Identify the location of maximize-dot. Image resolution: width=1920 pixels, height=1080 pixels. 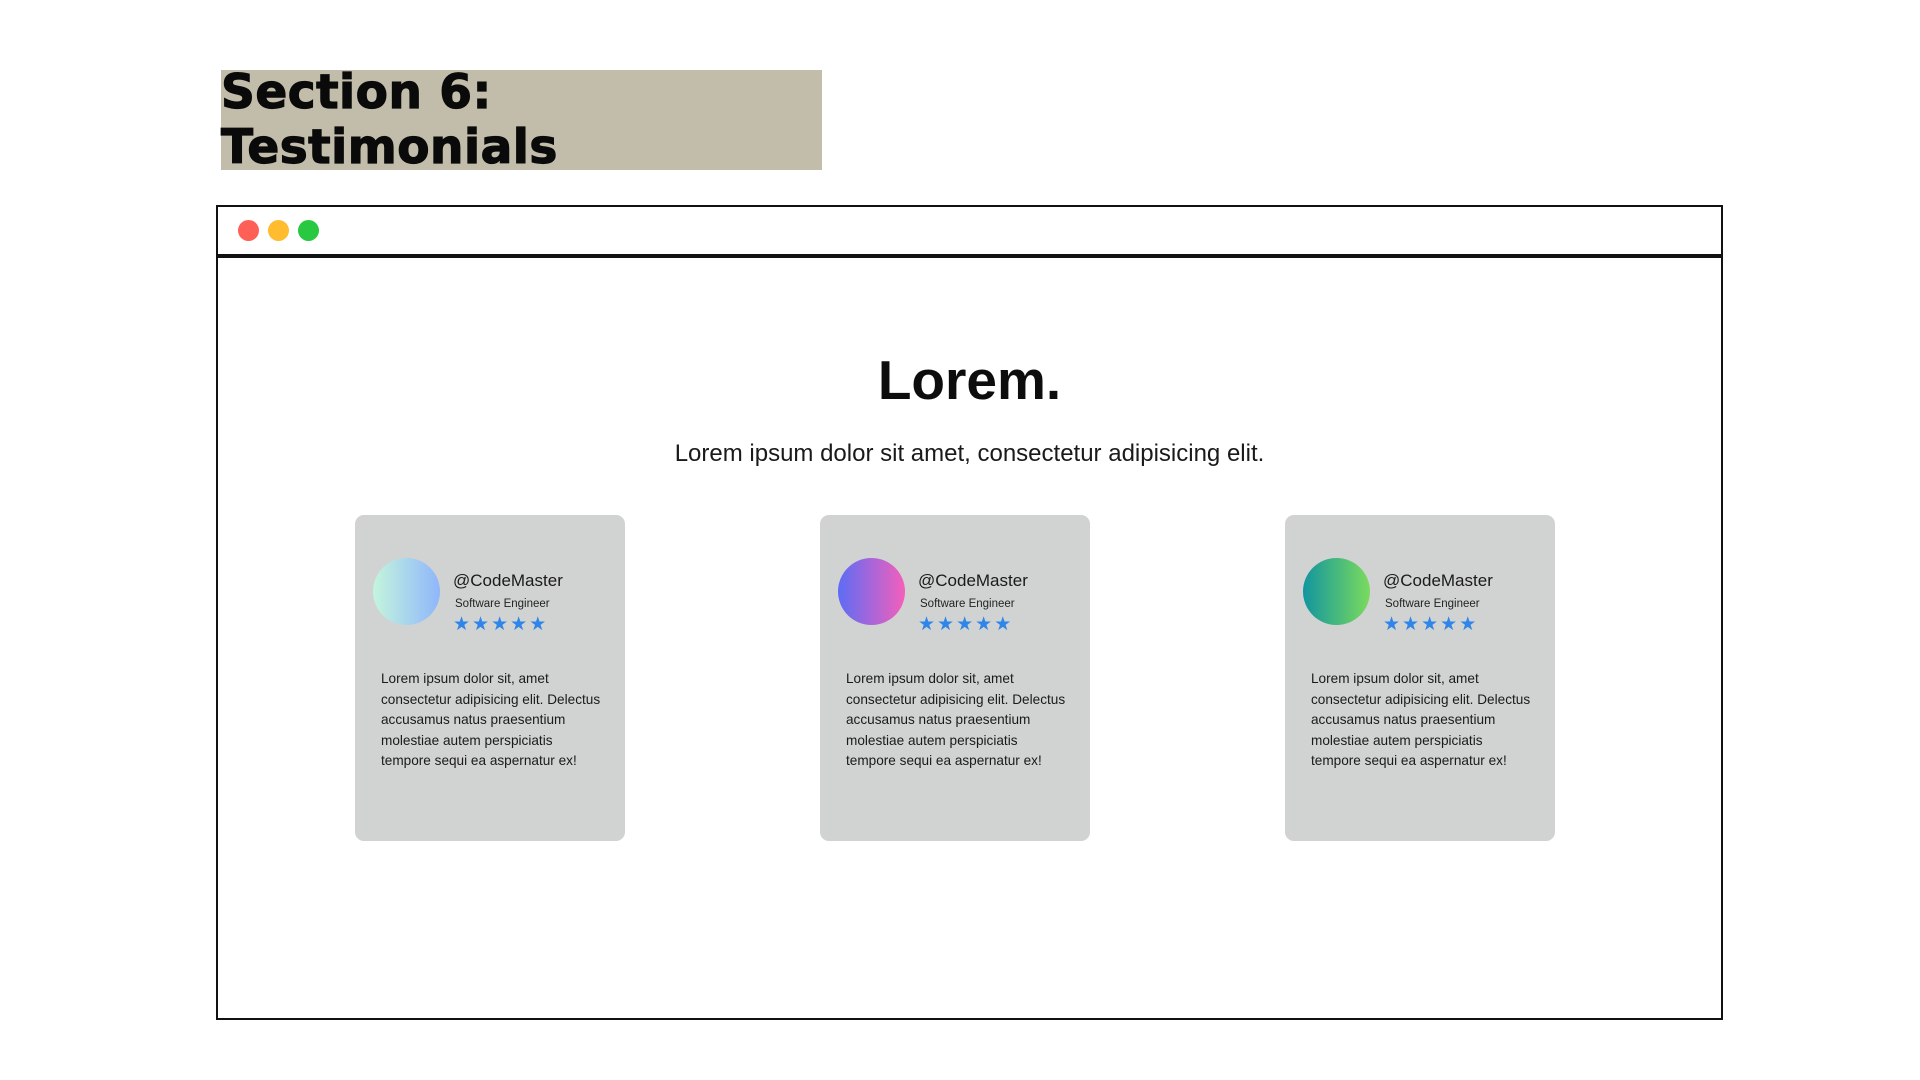
(308, 230).